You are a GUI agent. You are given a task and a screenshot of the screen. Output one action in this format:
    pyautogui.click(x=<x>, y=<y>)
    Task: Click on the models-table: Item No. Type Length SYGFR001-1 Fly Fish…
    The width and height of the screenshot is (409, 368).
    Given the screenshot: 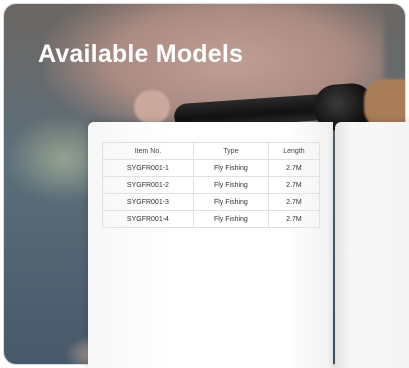 What is the action you would take?
    pyautogui.click(x=211, y=185)
    